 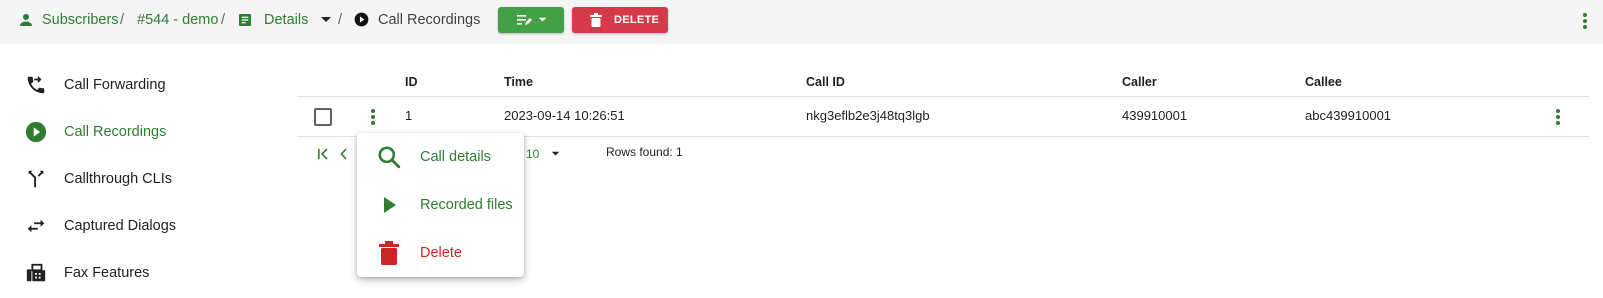 What do you see at coordinates (943, 96) in the screenshot?
I see `header-divider` at bounding box center [943, 96].